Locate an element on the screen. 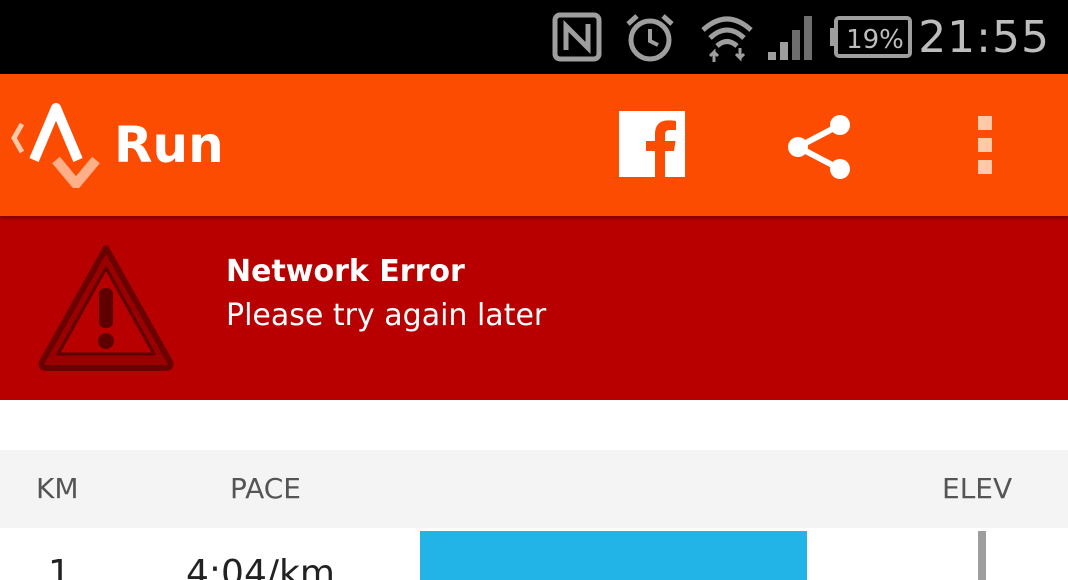  overflow-menu-icon is located at coordinates (986, 146).